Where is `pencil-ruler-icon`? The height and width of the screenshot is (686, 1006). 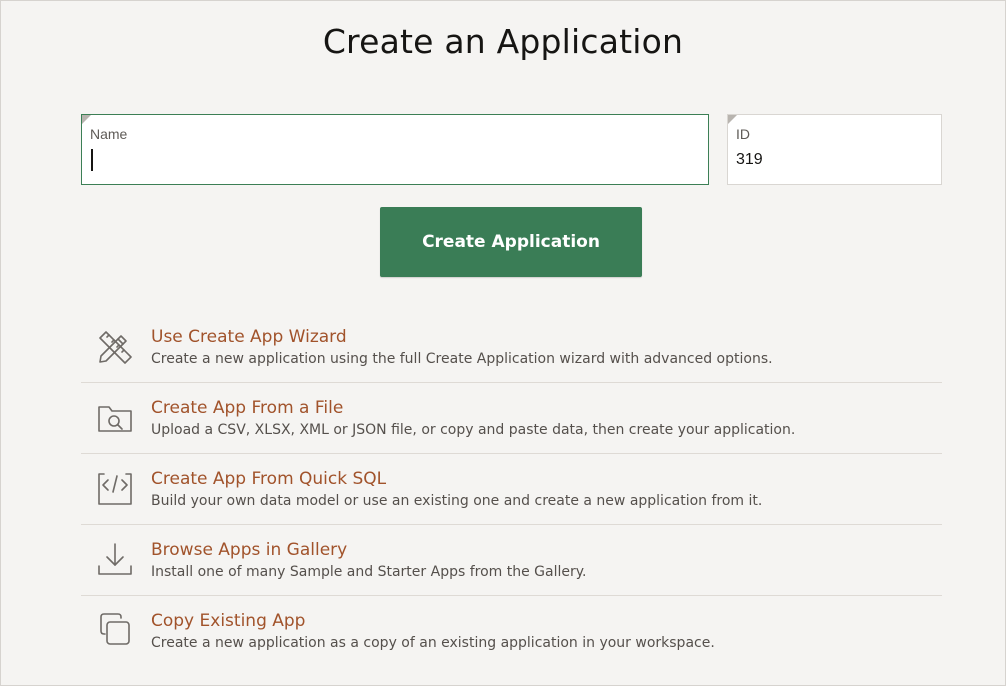
pencil-ruler-icon is located at coordinates (115, 348).